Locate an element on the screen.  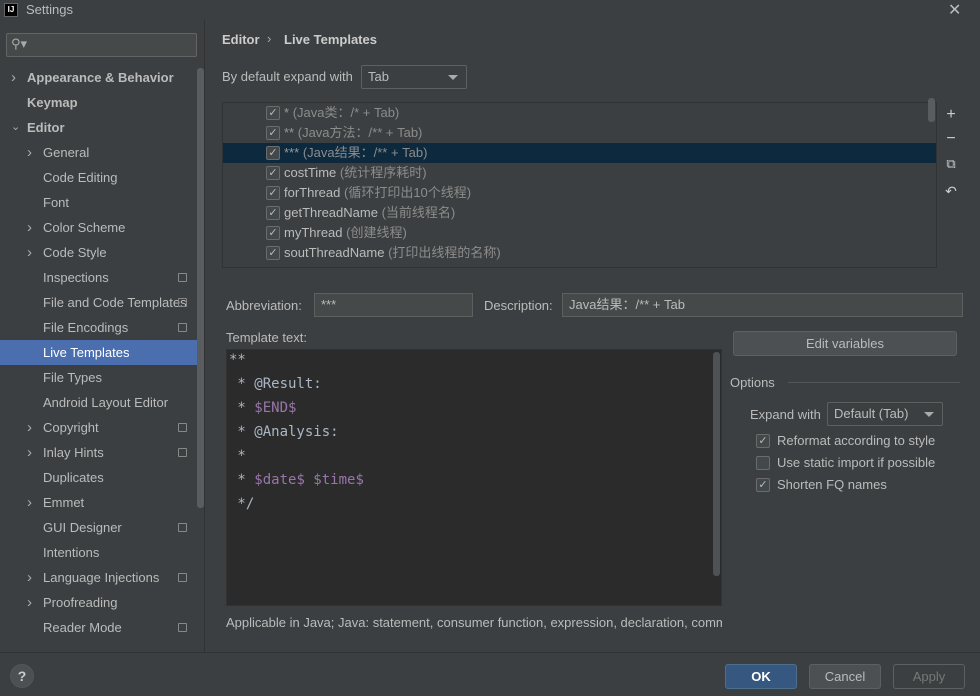
sidebar-item-intentions: Intentions is located at coordinates (98, 552).